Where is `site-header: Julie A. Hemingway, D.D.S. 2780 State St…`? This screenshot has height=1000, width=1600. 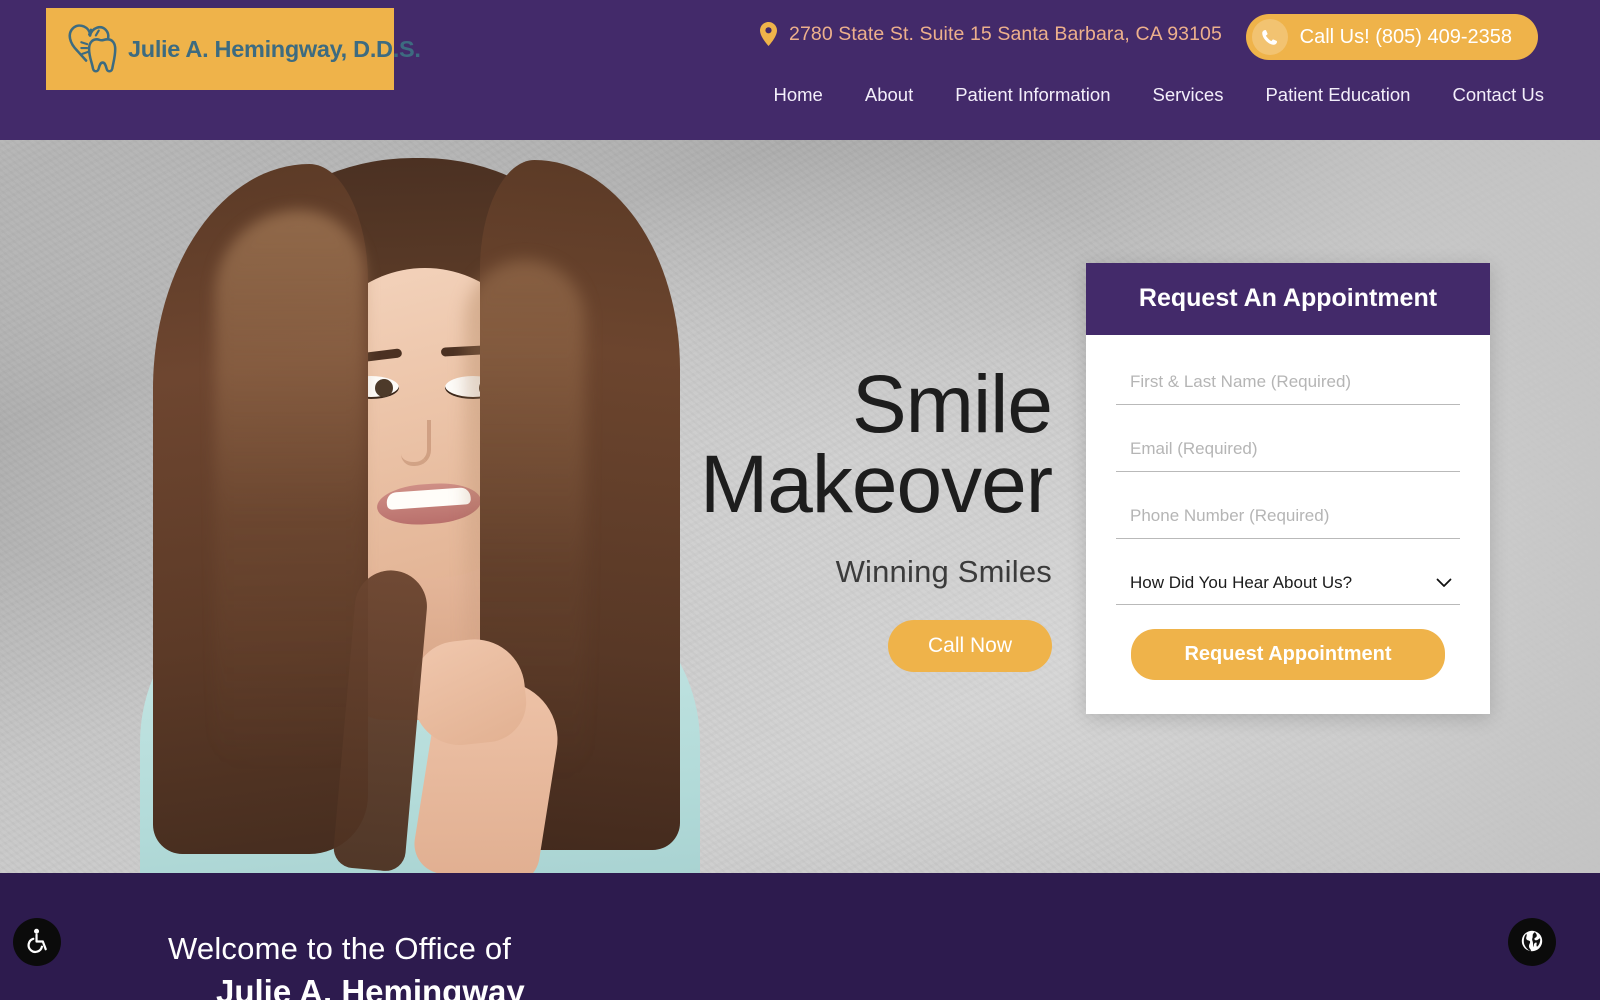 site-header: Julie A. Hemingway, D.D.S. 2780 State St… is located at coordinates (800, 70).